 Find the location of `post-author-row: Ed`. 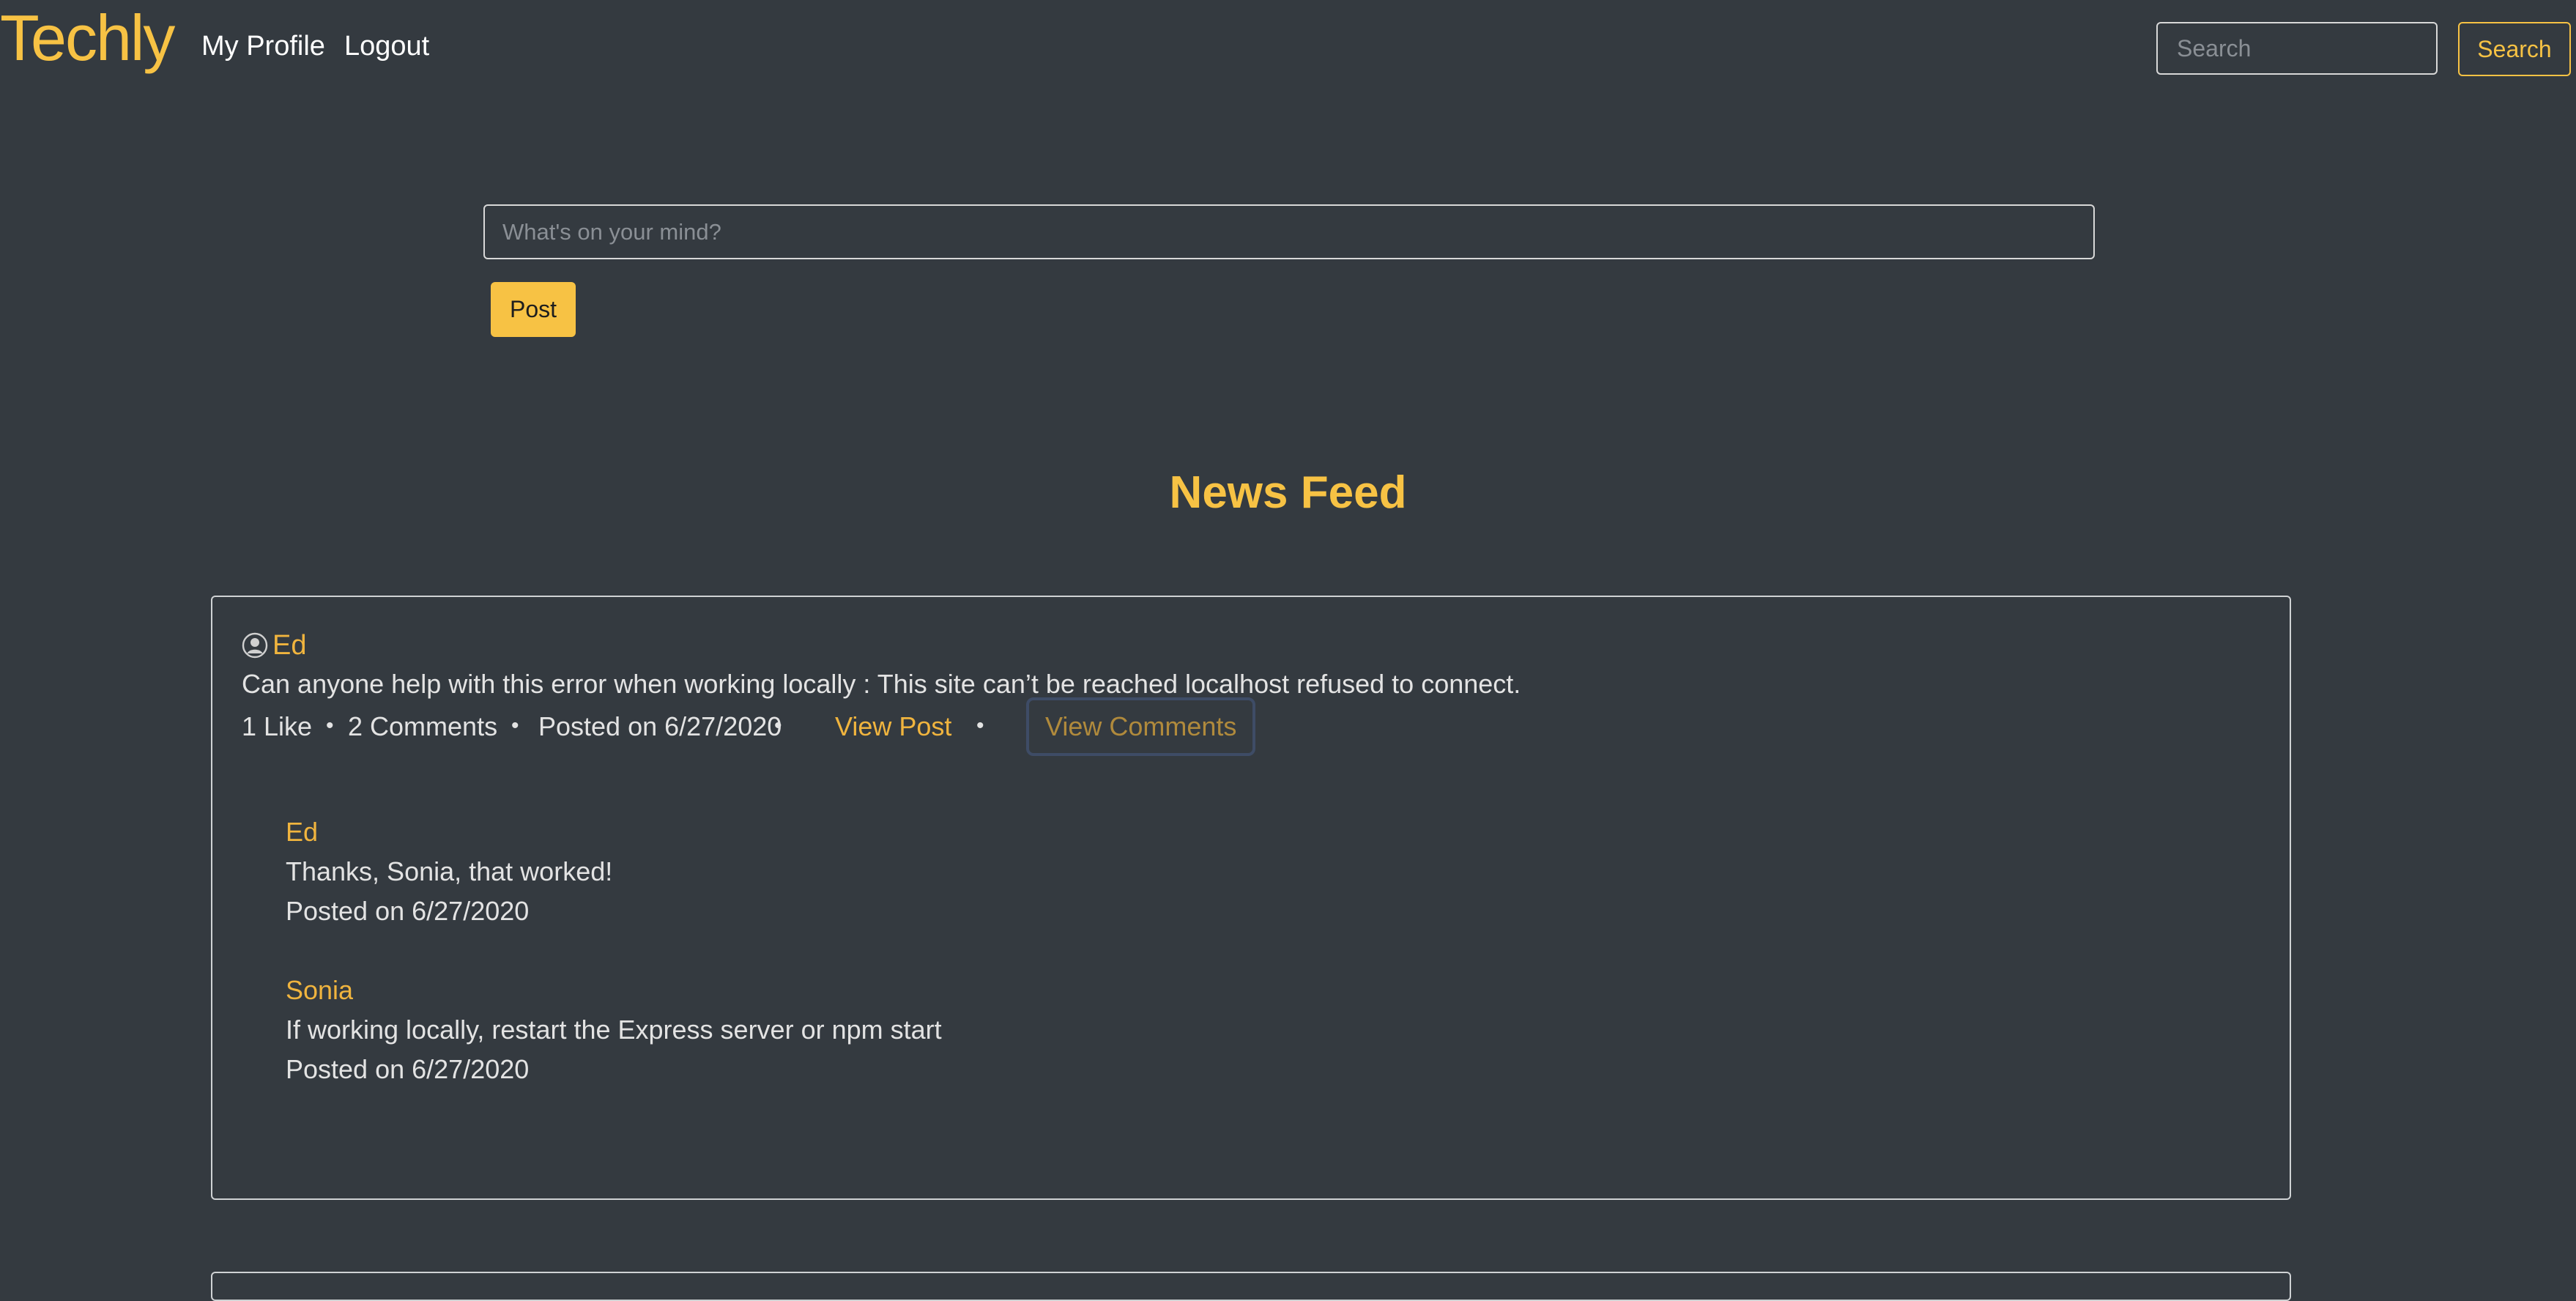

post-author-row: Ed is located at coordinates (274, 645).